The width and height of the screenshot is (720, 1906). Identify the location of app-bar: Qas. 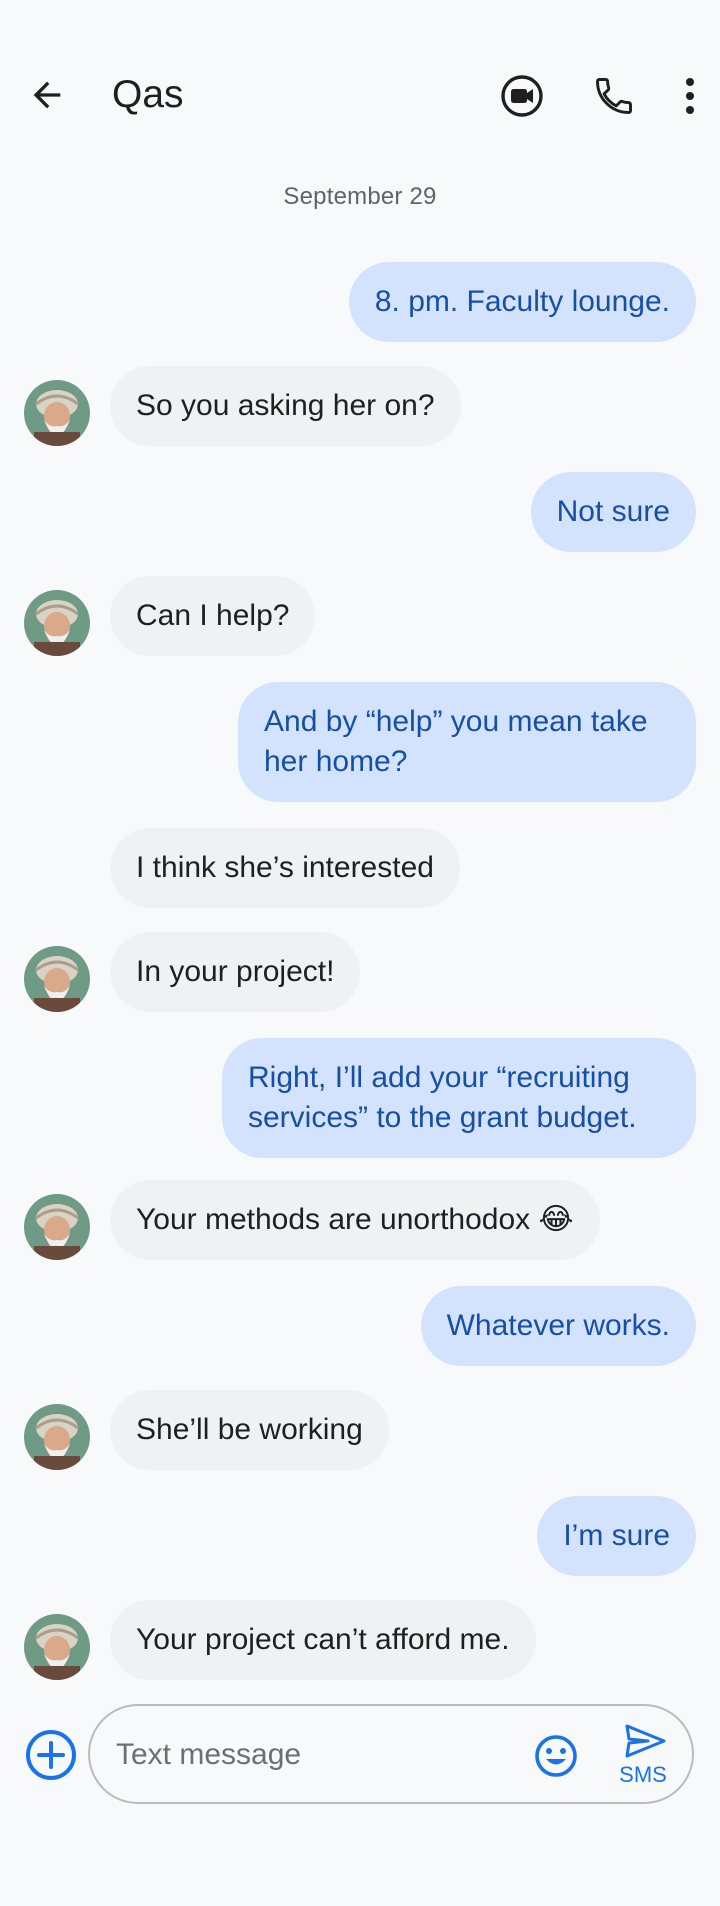
(360, 95).